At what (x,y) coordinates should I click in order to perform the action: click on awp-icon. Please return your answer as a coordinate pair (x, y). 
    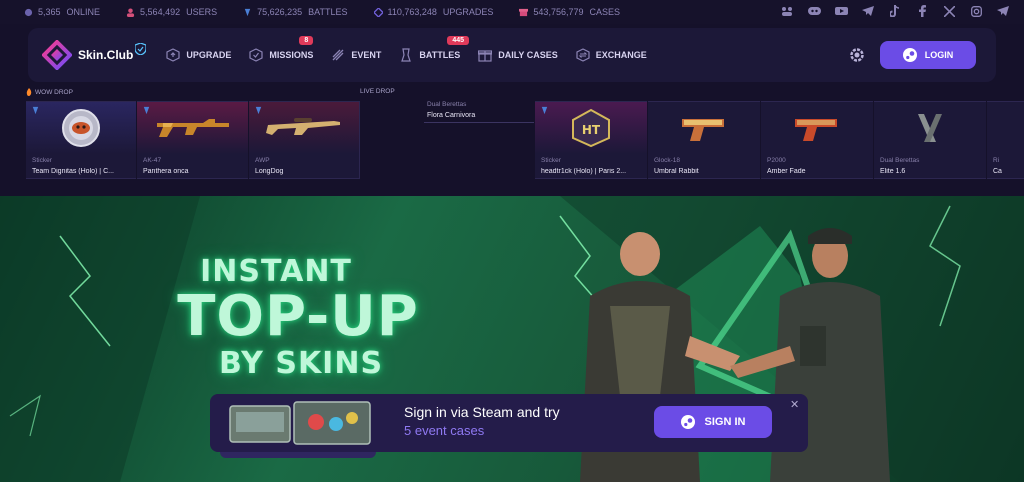
    Looking at the image, I should click on (303, 126).